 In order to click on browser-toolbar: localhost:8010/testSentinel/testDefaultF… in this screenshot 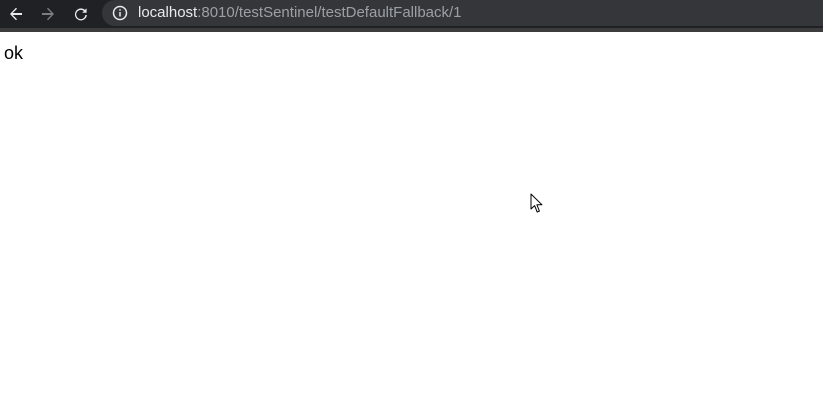, I will do `click(411, 16)`.